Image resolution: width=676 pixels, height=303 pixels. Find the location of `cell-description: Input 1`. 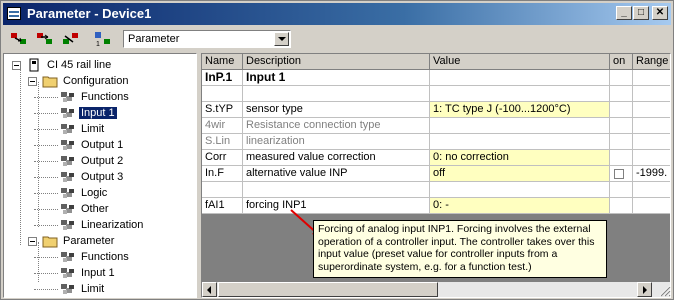

cell-description: Input 1 is located at coordinates (336, 78).